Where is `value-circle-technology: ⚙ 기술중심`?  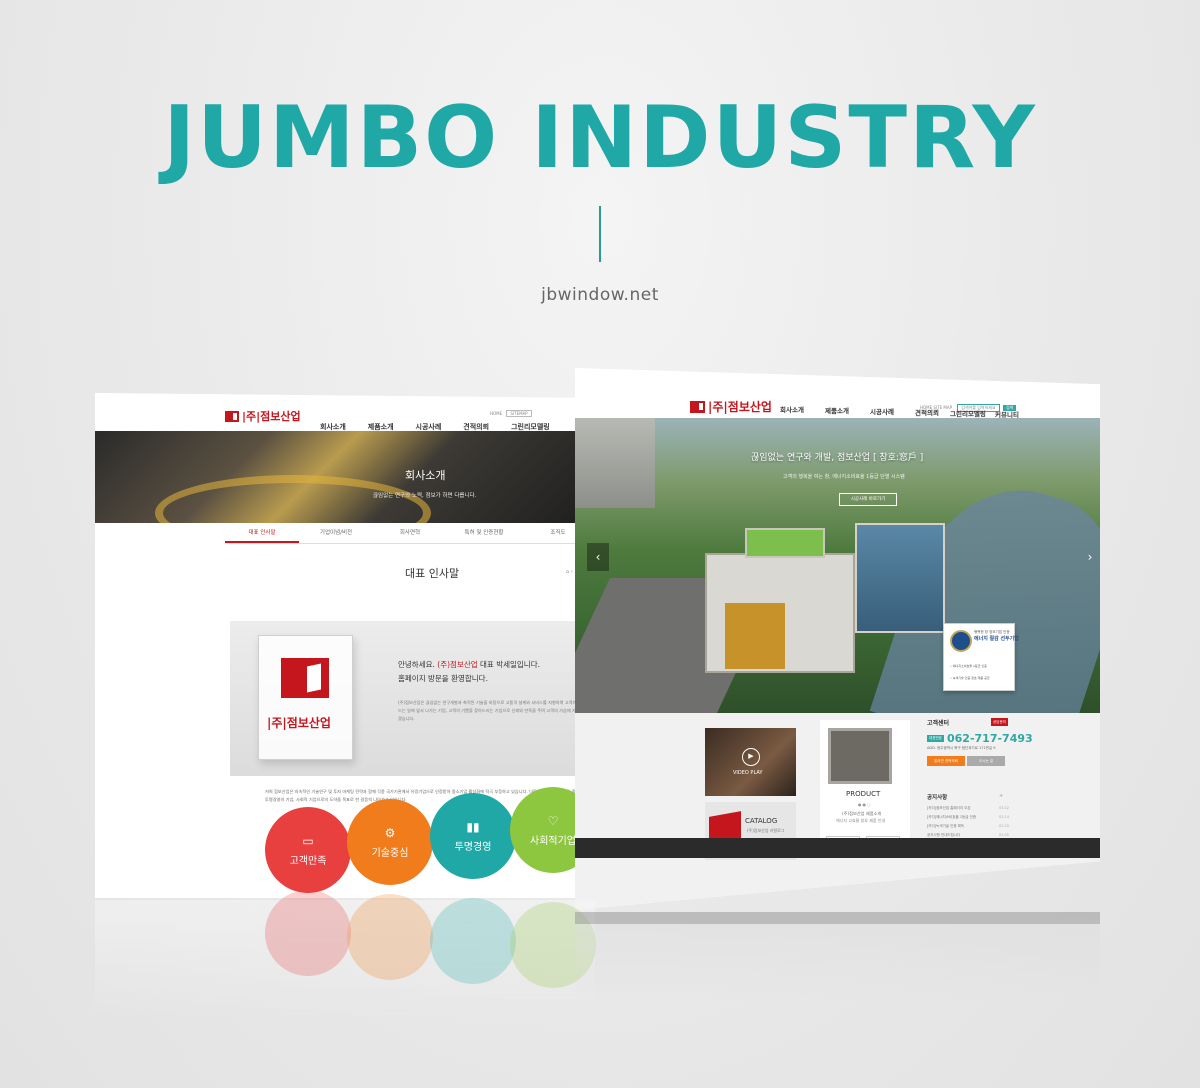 value-circle-technology: ⚙ 기술중심 is located at coordinates (390, 842).